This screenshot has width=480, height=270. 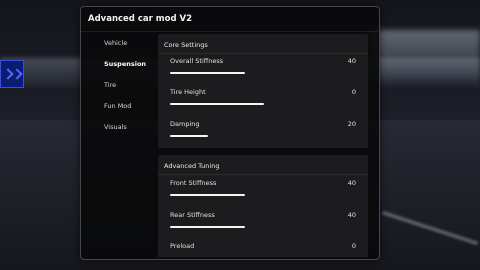 I want to click on rear-stiffness-slider, so click(x=264, y=227).